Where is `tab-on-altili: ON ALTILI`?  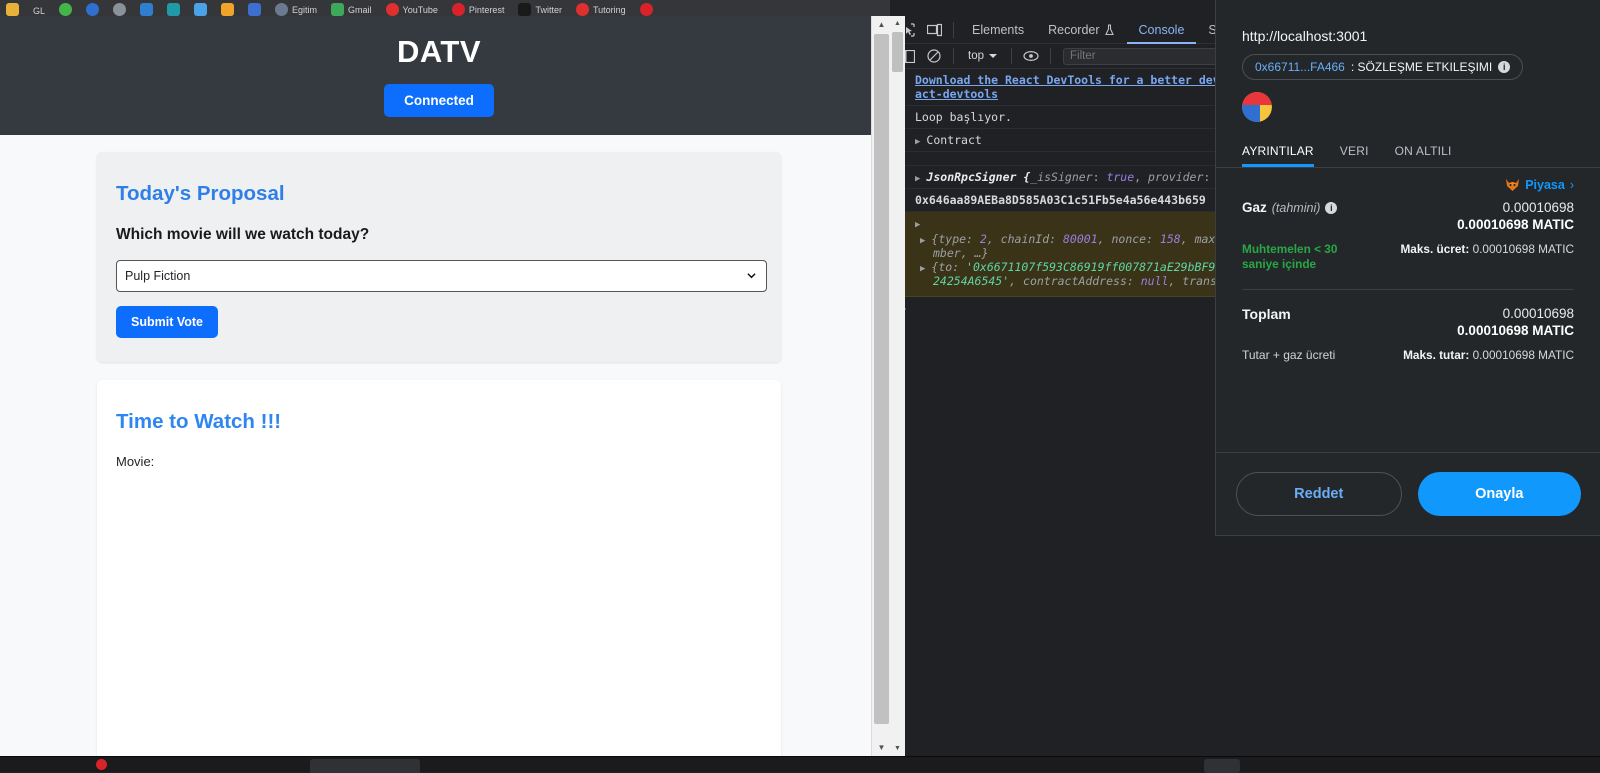 tab-on-altili: ON ALTILI is located at coordinates (1423, 151).